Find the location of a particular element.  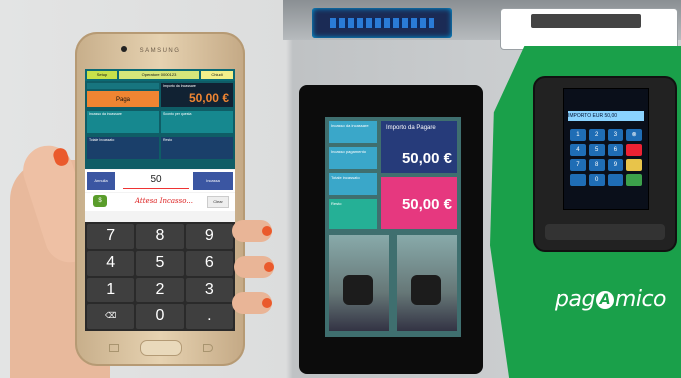

kiosk-left-button: Totale incassato is located at coordinates (353, 184).